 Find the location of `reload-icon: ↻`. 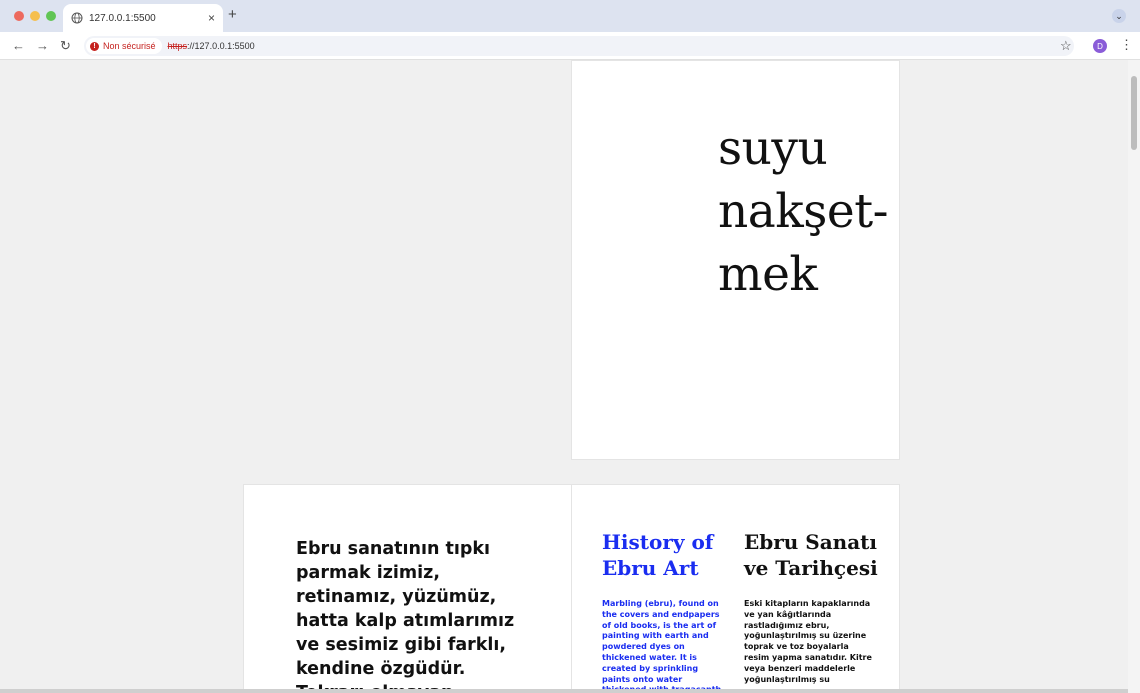

reload-icon: ↻ is located at coordinates (65, 46).